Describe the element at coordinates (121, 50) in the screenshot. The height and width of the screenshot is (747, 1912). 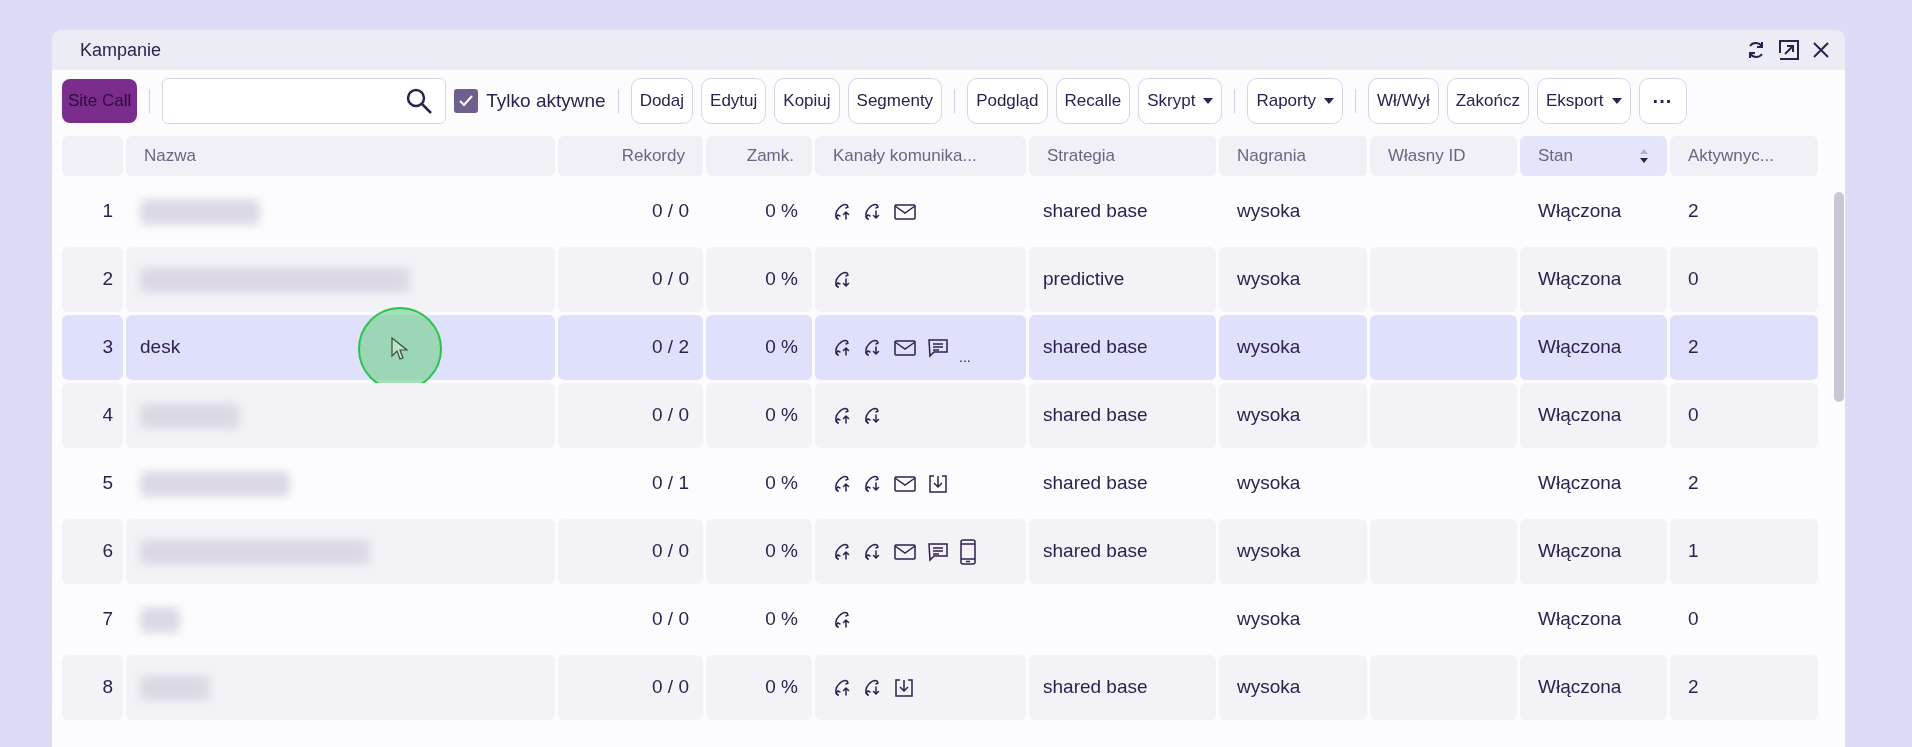
I see `window-title: Kampanie` at that location.